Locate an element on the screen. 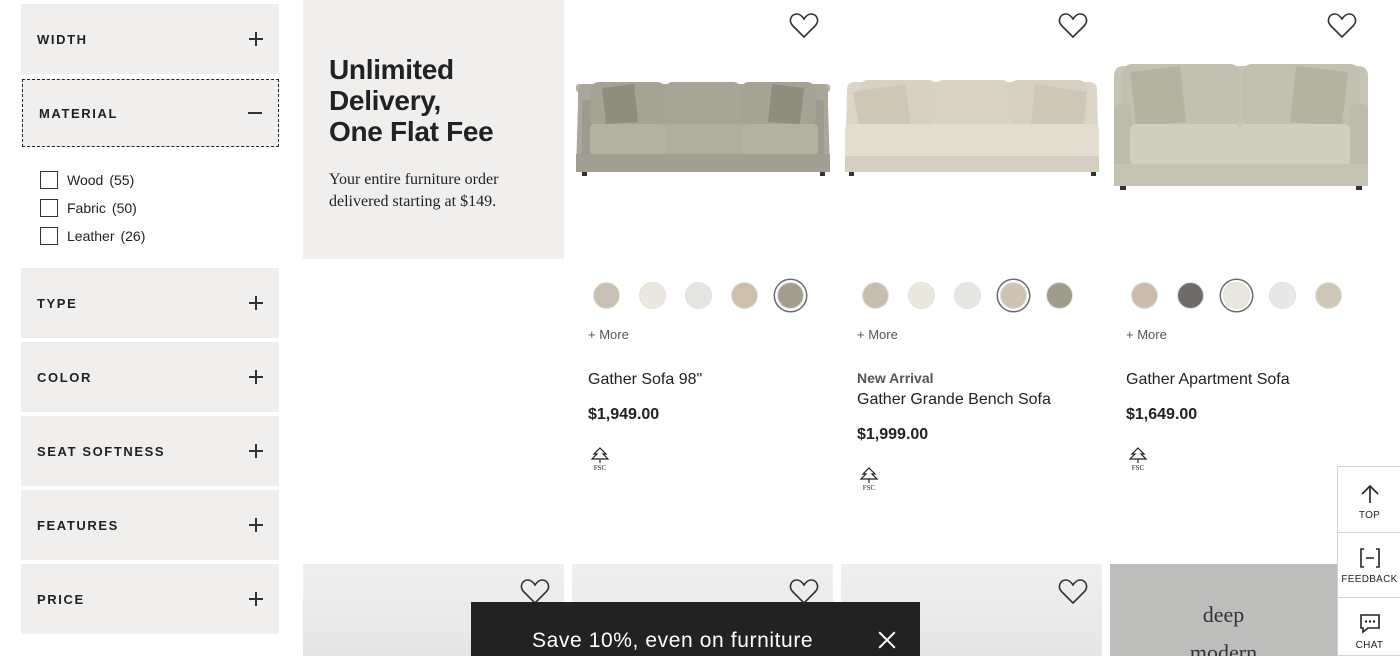 The height and width of the screenshot is (656, 1400). filter-label: COLOR is located at coordinates (64, 377).